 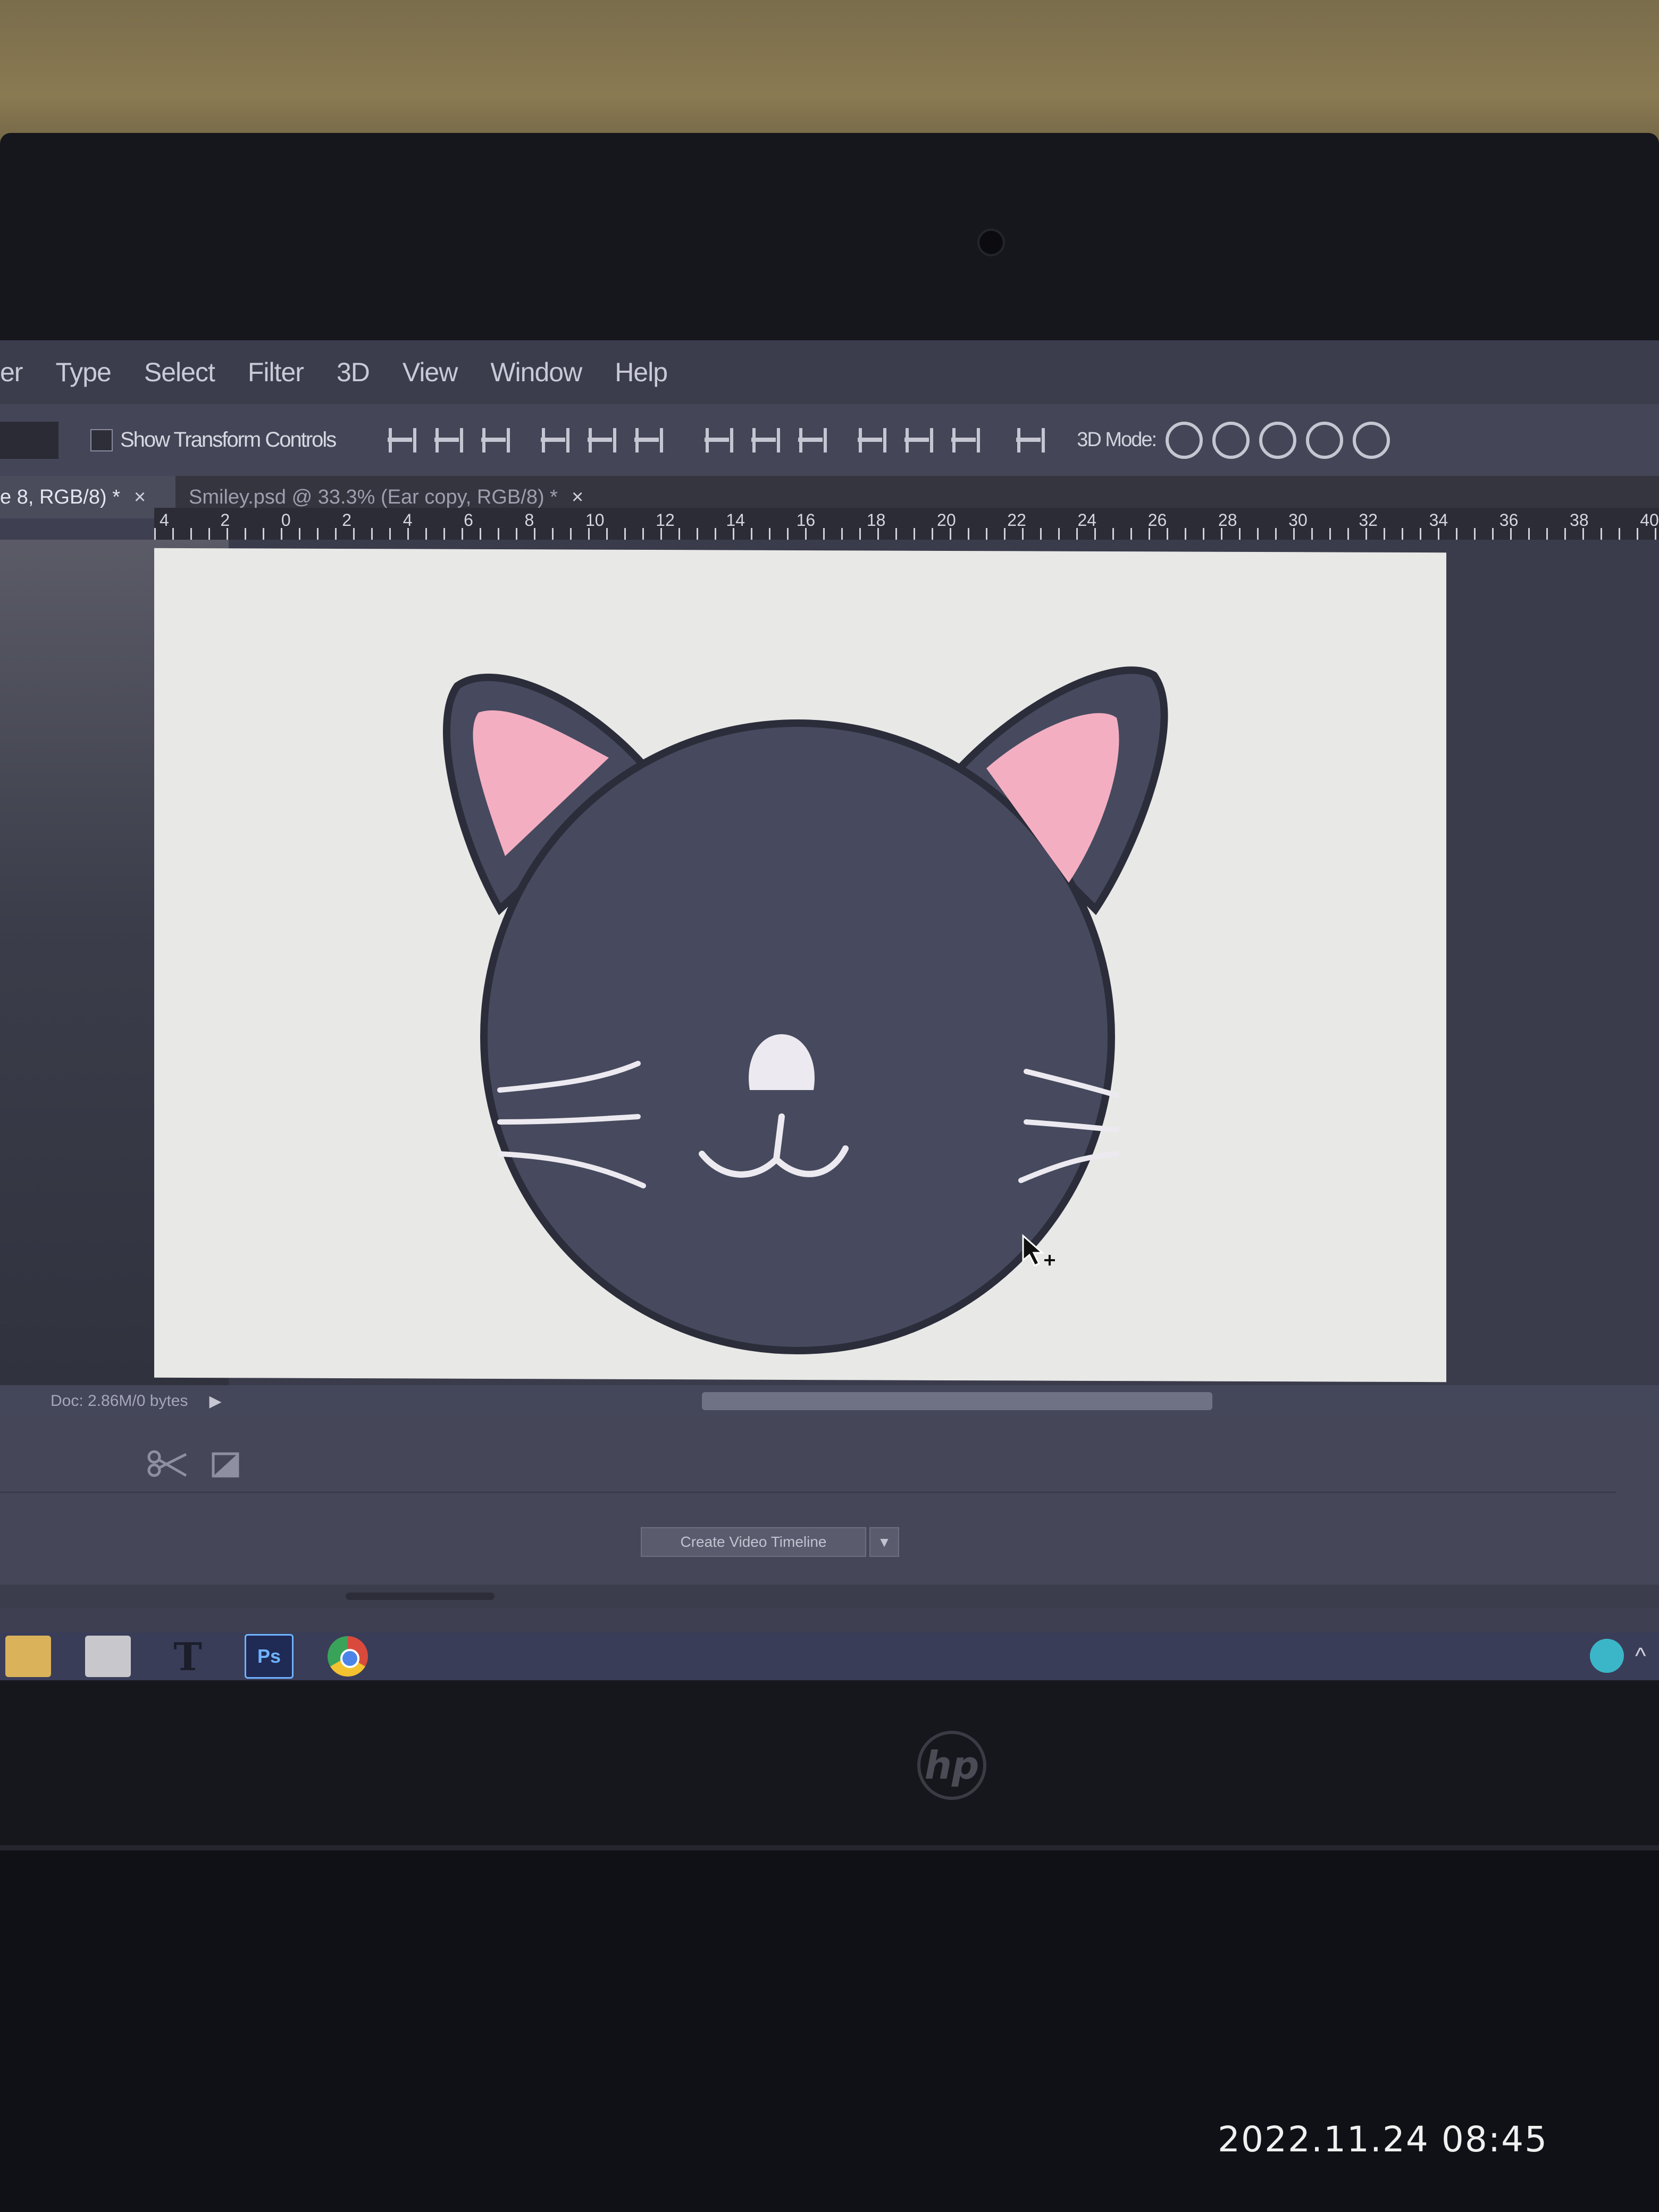 I want to click on tab-label: e 8, RGB/8) *, so click(x=60, y=496).